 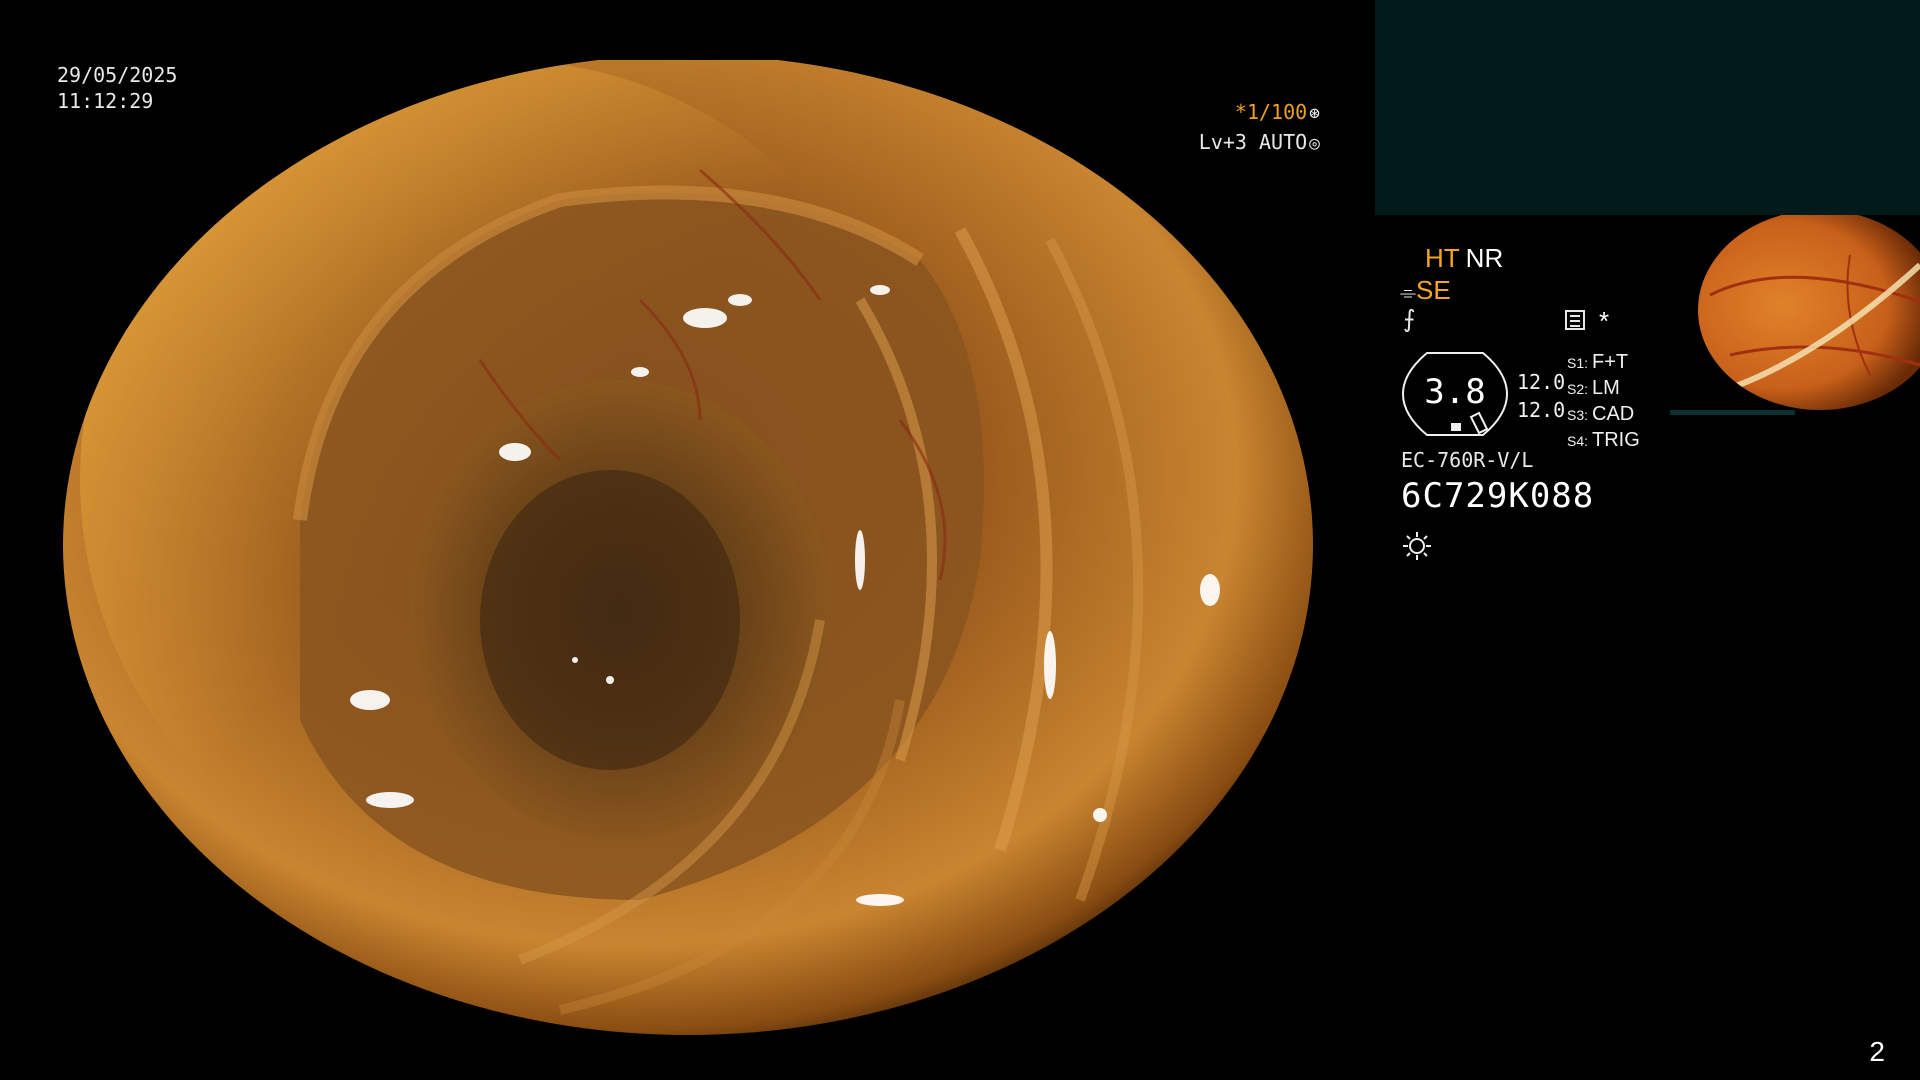 I want to click on structure-enhancement-status: ⌯SE, so click(x=1425, y=290).